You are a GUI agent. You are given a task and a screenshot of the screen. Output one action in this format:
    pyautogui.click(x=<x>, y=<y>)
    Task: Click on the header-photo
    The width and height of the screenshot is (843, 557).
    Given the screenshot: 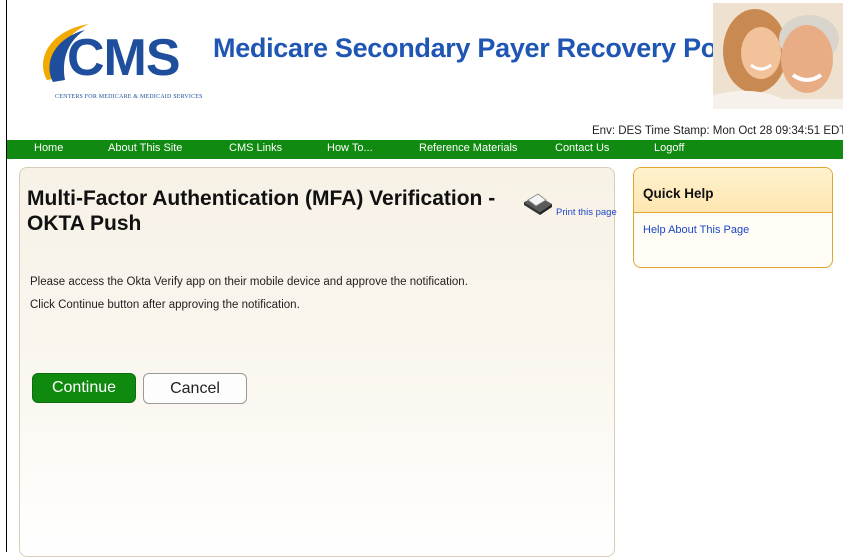 What is the action you would take?
    pyautogui.click(x=778, y=56)
    